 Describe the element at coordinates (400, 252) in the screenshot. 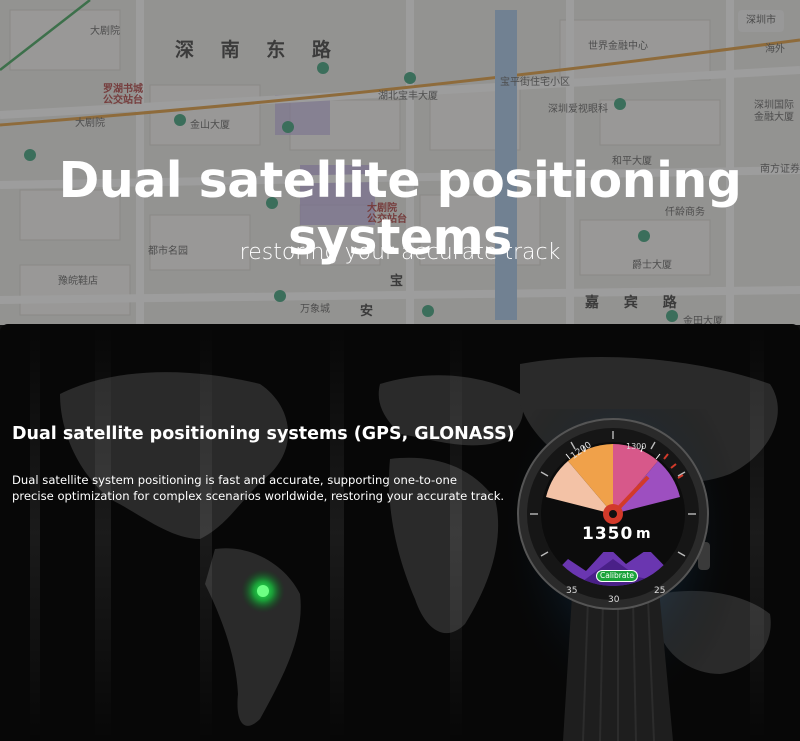

I see `hero-subtitle: restoring your accurate track` at that location.